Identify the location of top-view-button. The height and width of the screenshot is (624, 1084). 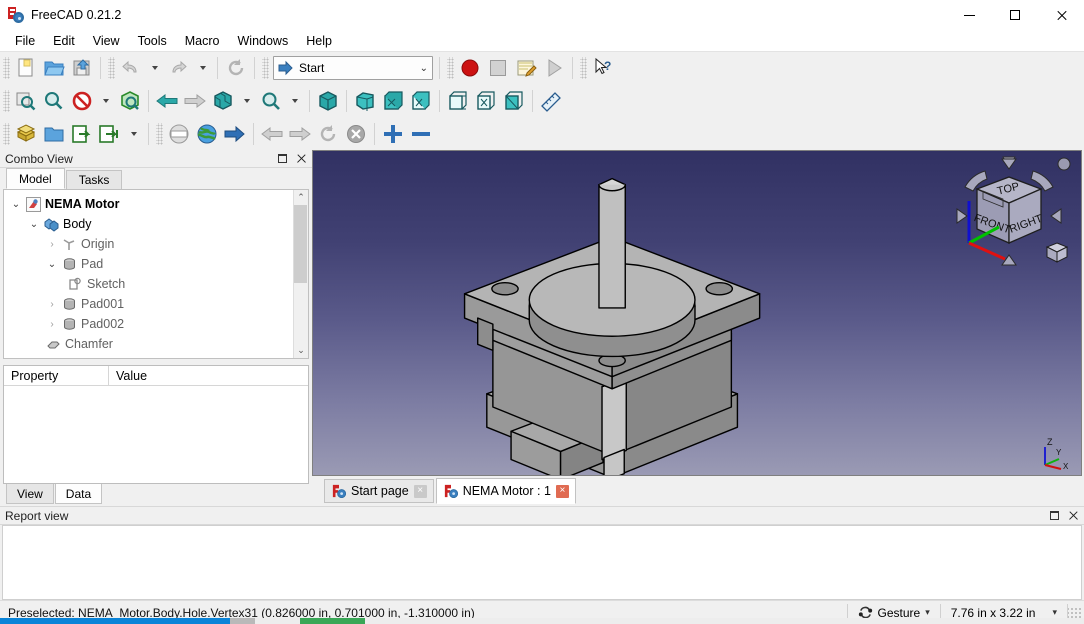
(393, 101).